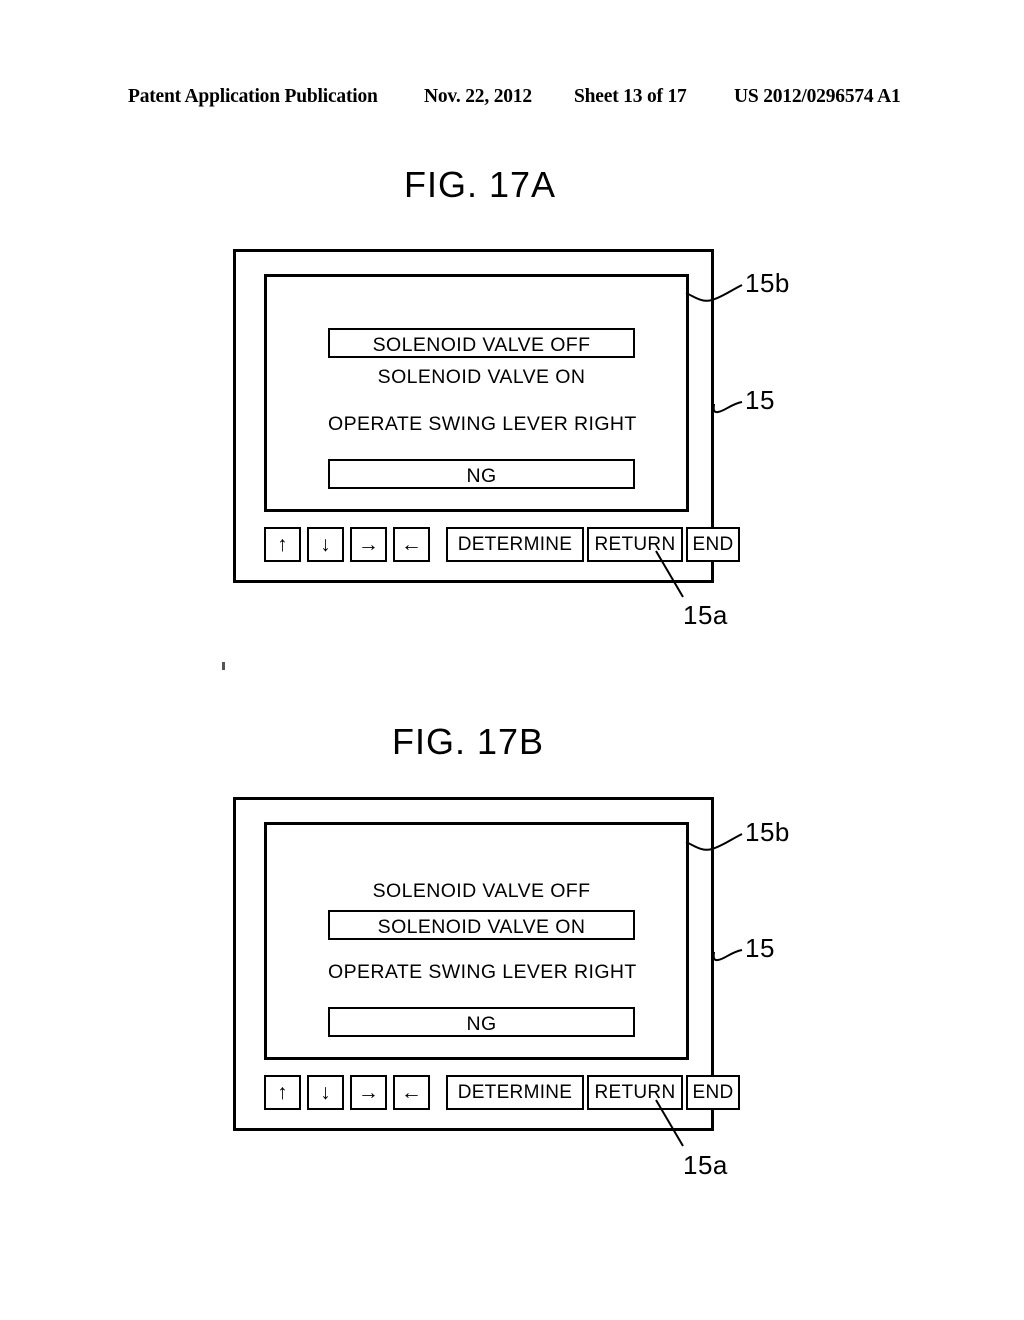 The width and height of the screenshot is (1024, 1320). I want to click on reference-numeral-keypad-17b: 15a, so click(705, 1165).